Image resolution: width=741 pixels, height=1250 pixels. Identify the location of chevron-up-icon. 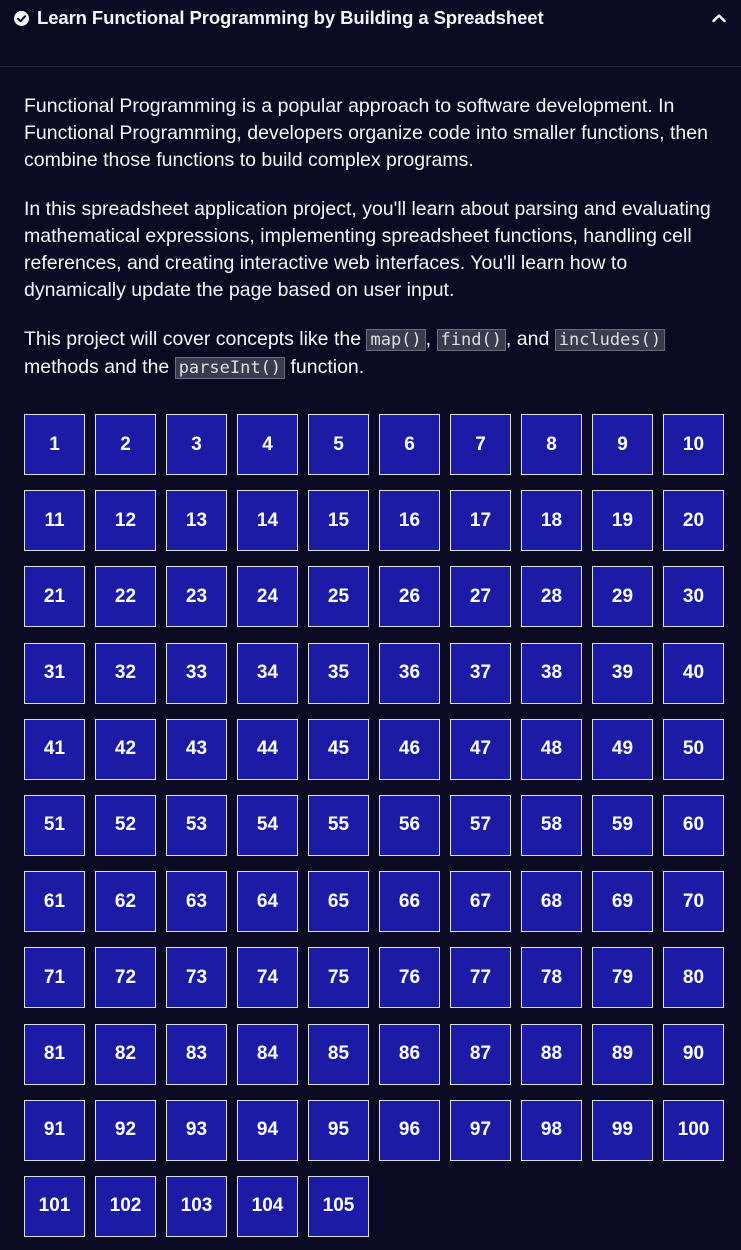
(719, 18).